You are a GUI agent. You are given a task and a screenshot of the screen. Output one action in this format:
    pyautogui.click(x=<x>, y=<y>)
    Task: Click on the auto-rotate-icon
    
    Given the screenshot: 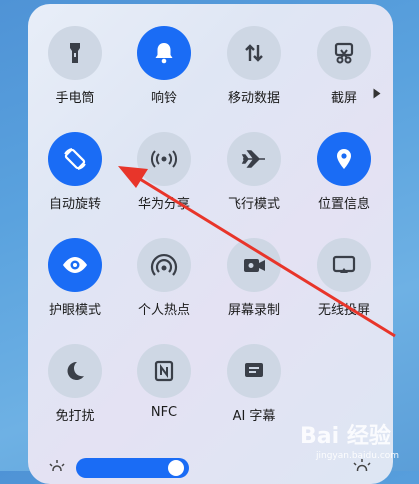 What is the action you would take?
    pyautogui.click(x=75, y=159)
    